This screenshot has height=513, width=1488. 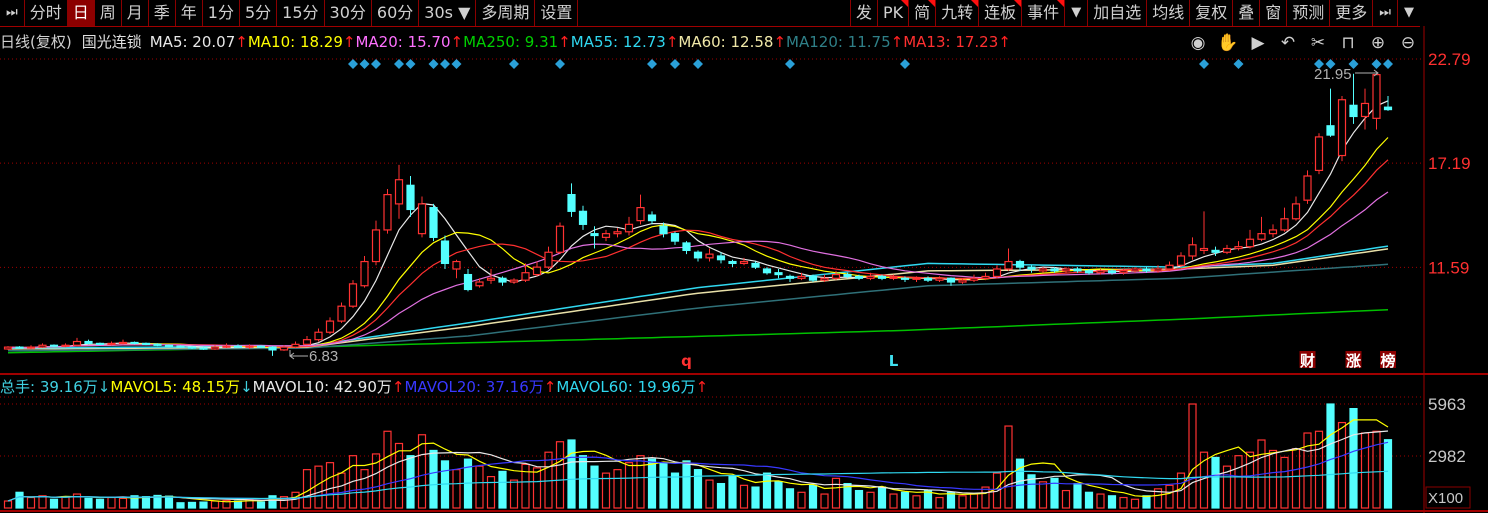 I want to click on period-dropdown: 30s ▼, so click(x=448, y=13).